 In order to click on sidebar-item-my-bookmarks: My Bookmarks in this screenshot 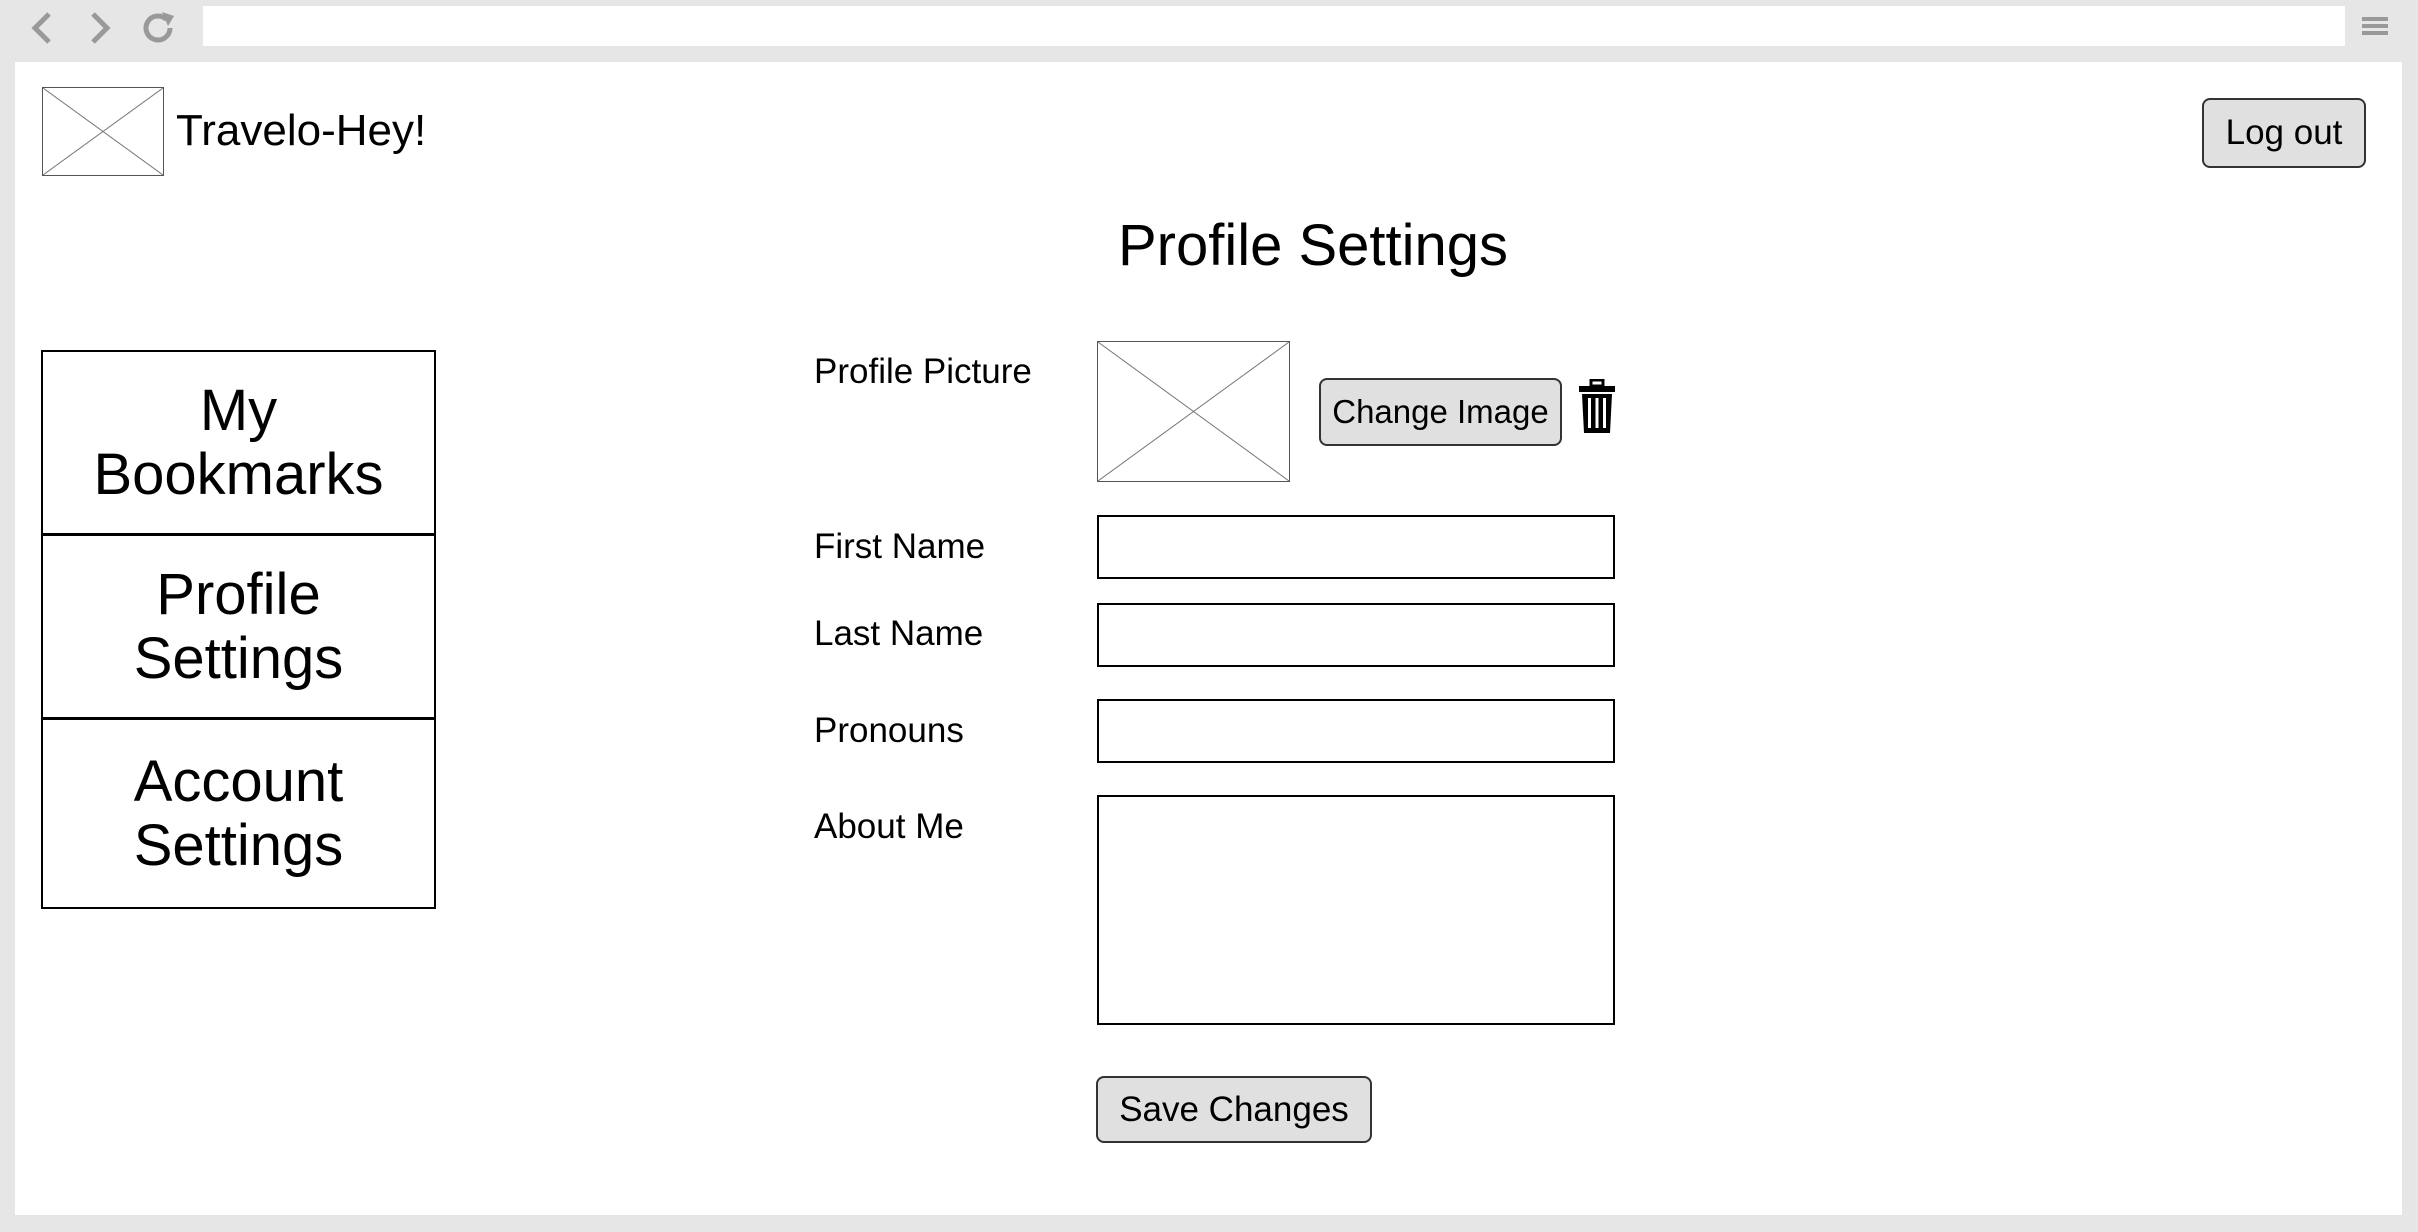, I will do `click(238, 444)`.